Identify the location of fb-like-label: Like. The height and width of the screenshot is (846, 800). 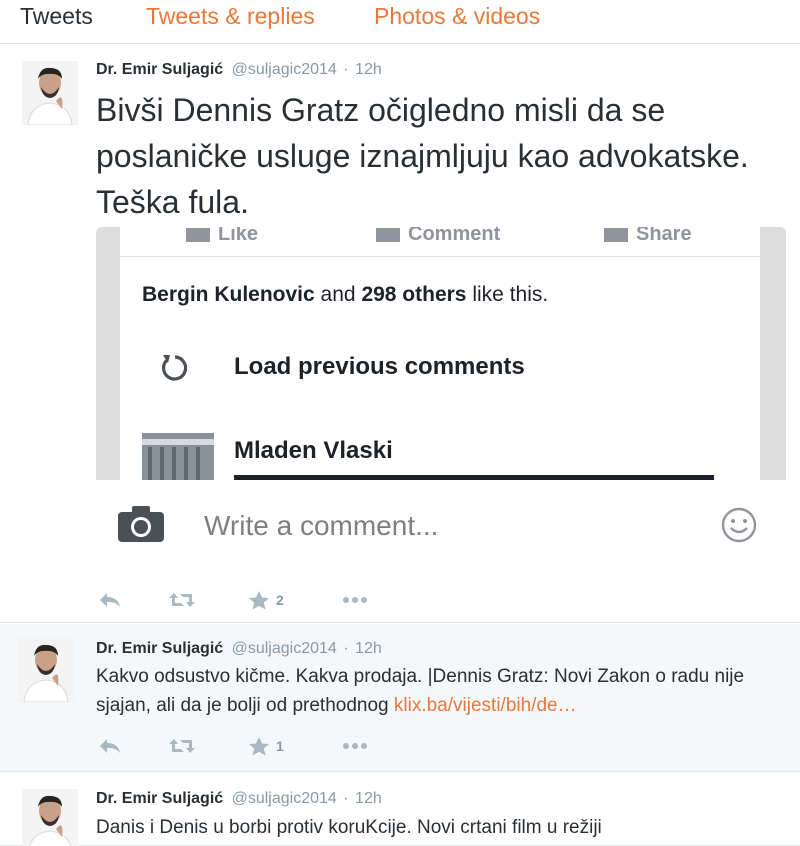
(238, 236).